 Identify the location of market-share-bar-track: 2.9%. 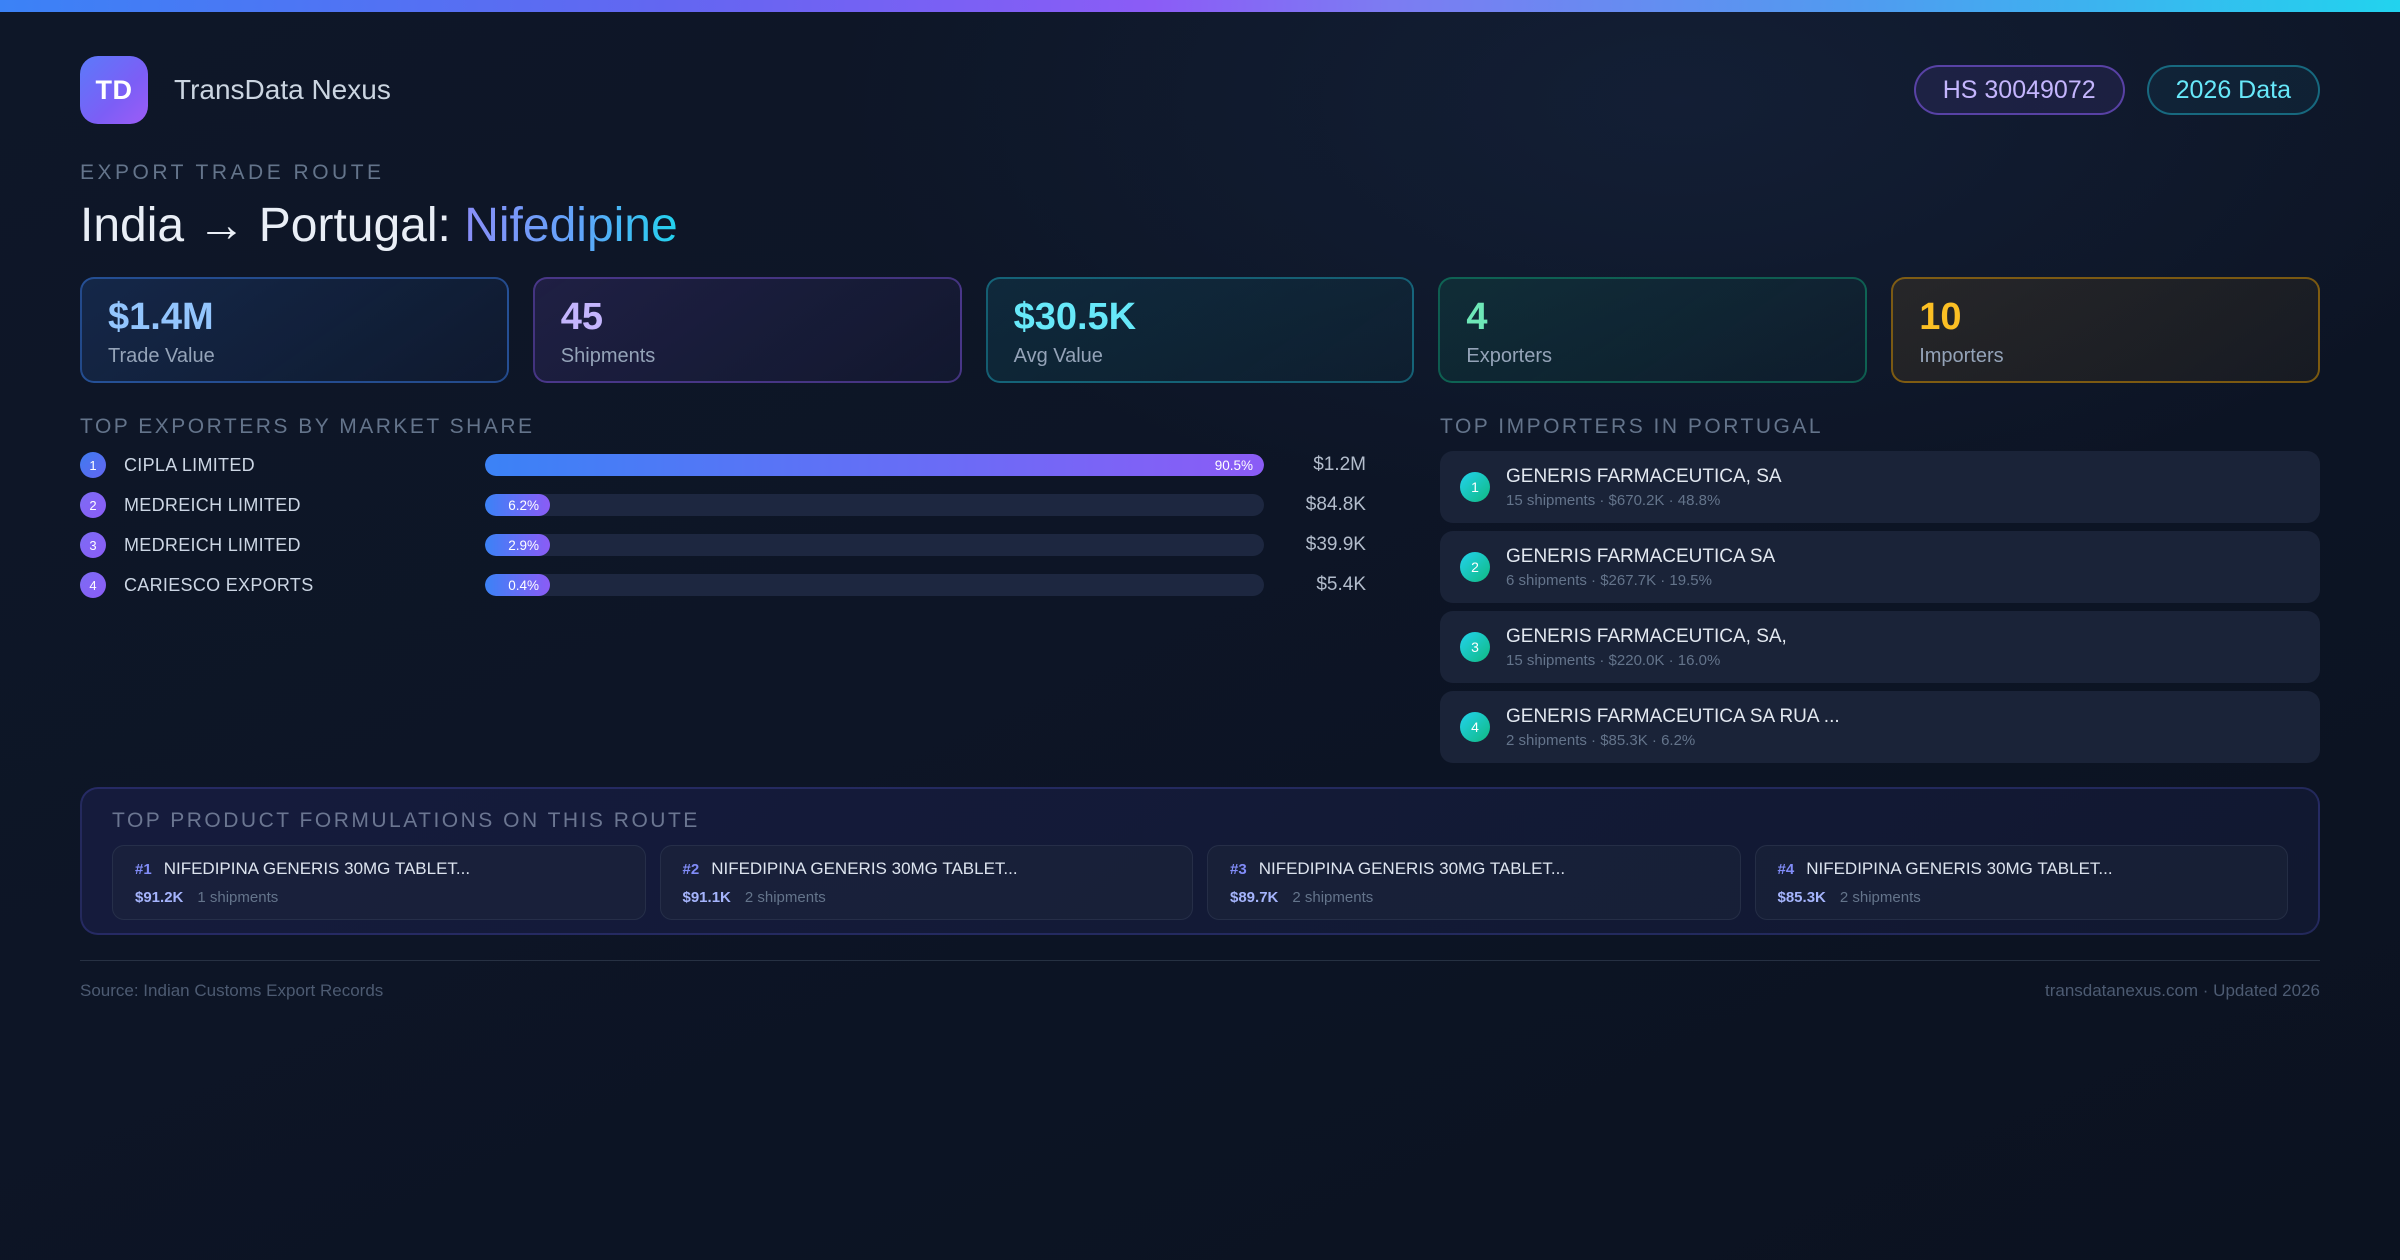
(874, 545).